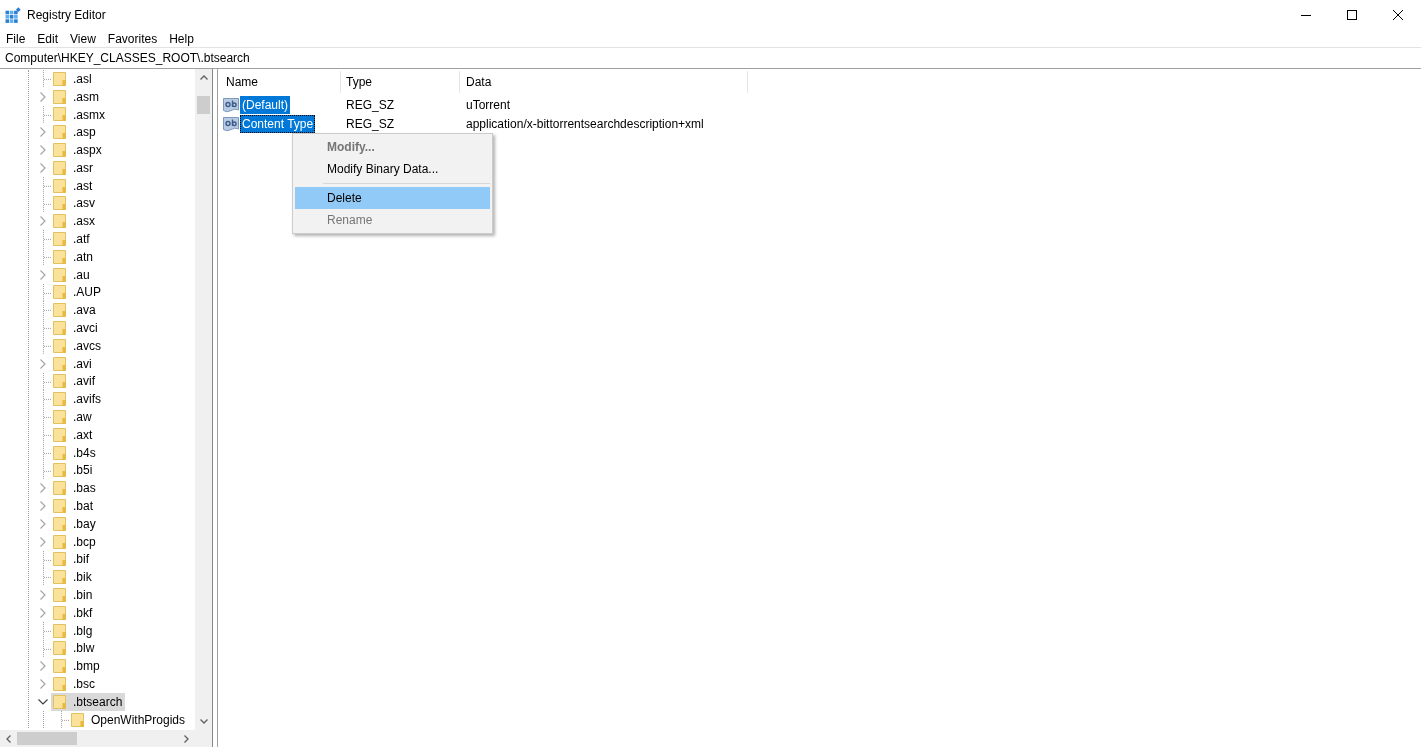 The height and width of the screenshot is (747, 1421). What do you see at coordinates (77, 345) in the screenshot?
I see `tree-item: .avcs` at bounding box center [77, 345].